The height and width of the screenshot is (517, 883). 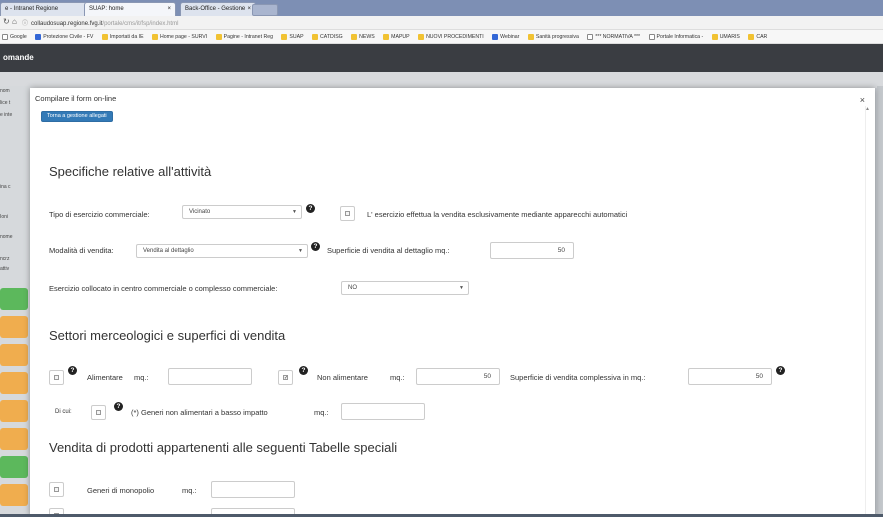 I want to click on url-host: collaudosuap.regione.fvg.it, so click(x=67, y=24).